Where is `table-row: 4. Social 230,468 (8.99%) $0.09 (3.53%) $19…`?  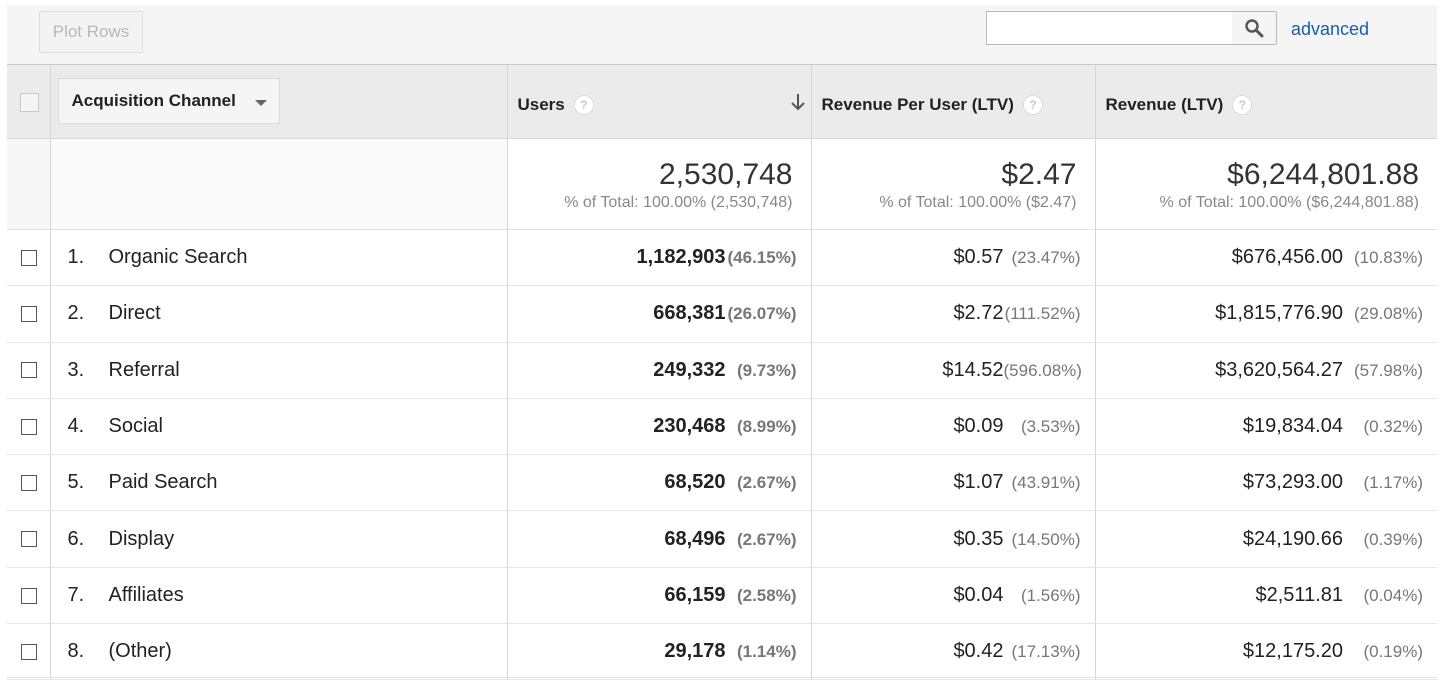 table-row: 4. Social 230,468 (8.99%) $0.09 (3.53%) $19… is located at coordinates (722, 427).